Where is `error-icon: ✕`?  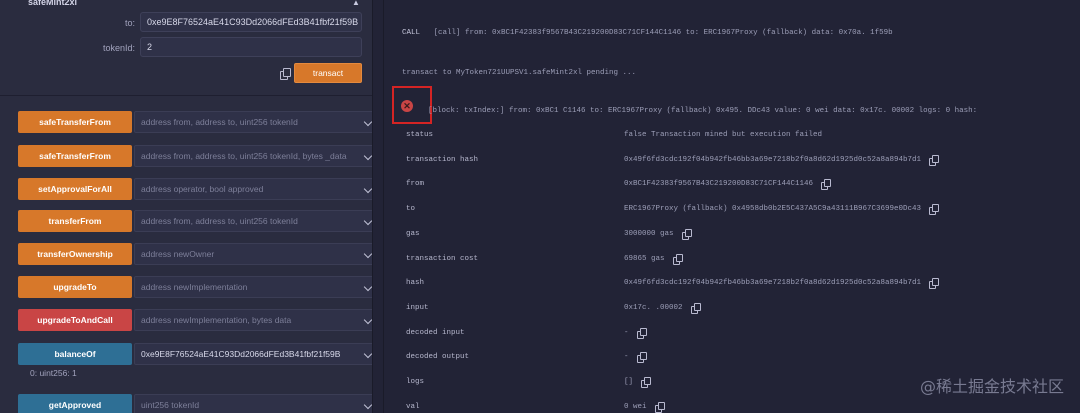
error-icon: ✕ is located at coordinates (407, 106).